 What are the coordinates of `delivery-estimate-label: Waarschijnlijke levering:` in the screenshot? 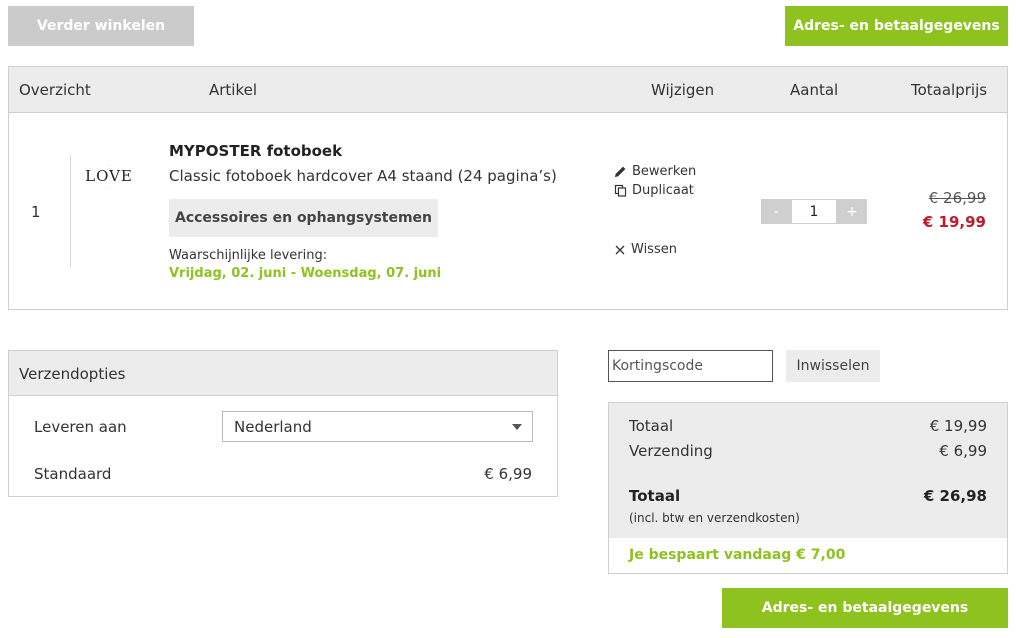 It's located at (248, 255).